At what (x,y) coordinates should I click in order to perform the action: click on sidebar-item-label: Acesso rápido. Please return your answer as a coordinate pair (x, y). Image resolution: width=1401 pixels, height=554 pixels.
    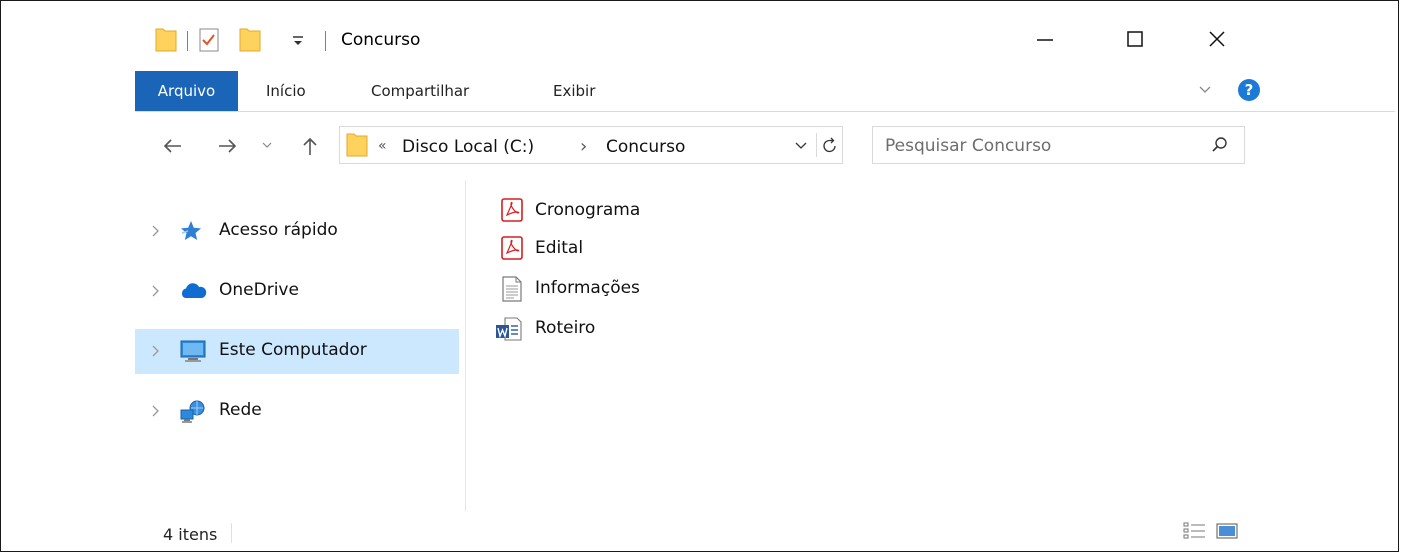
    Looking at the image, I should click on (278, 230).